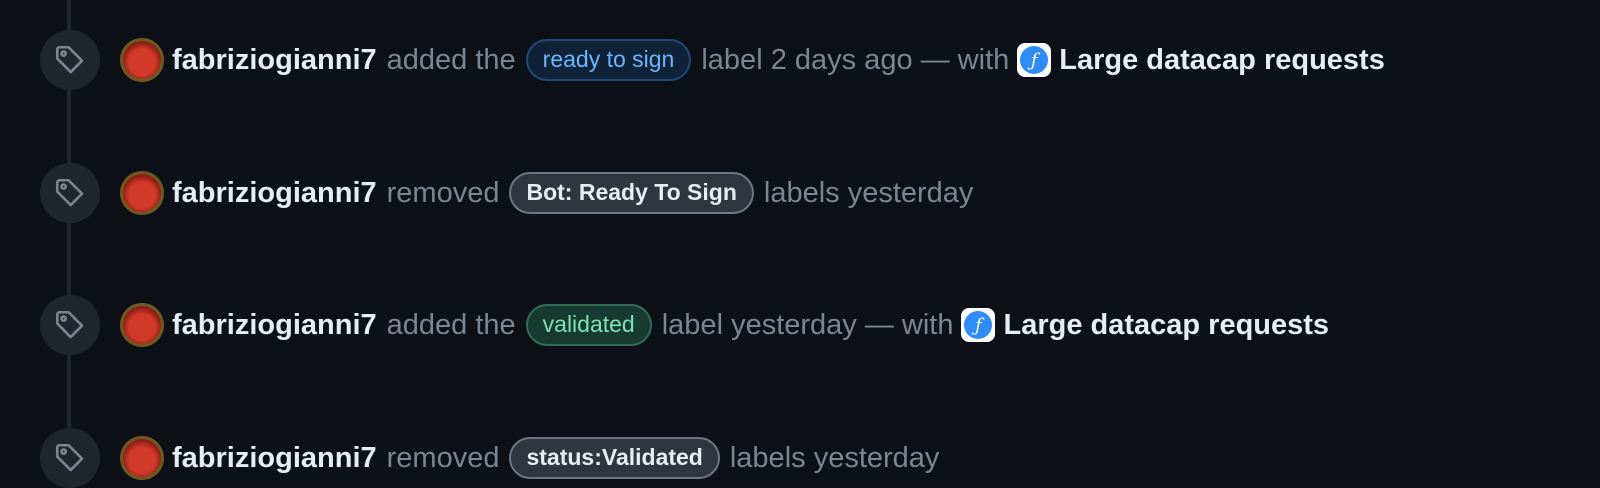 This screenshot has width=1600, height=488. I want to click on label-badge: validated, so click(588, 325).